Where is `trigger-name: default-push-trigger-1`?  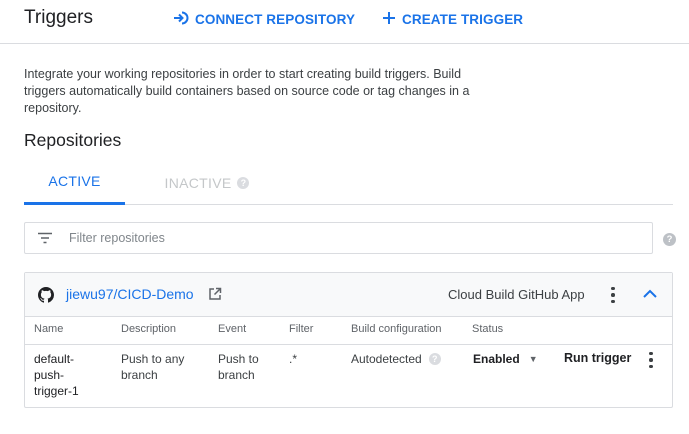
trigger-name: default-push-trigger-1 is located at coordinates (56, 375).